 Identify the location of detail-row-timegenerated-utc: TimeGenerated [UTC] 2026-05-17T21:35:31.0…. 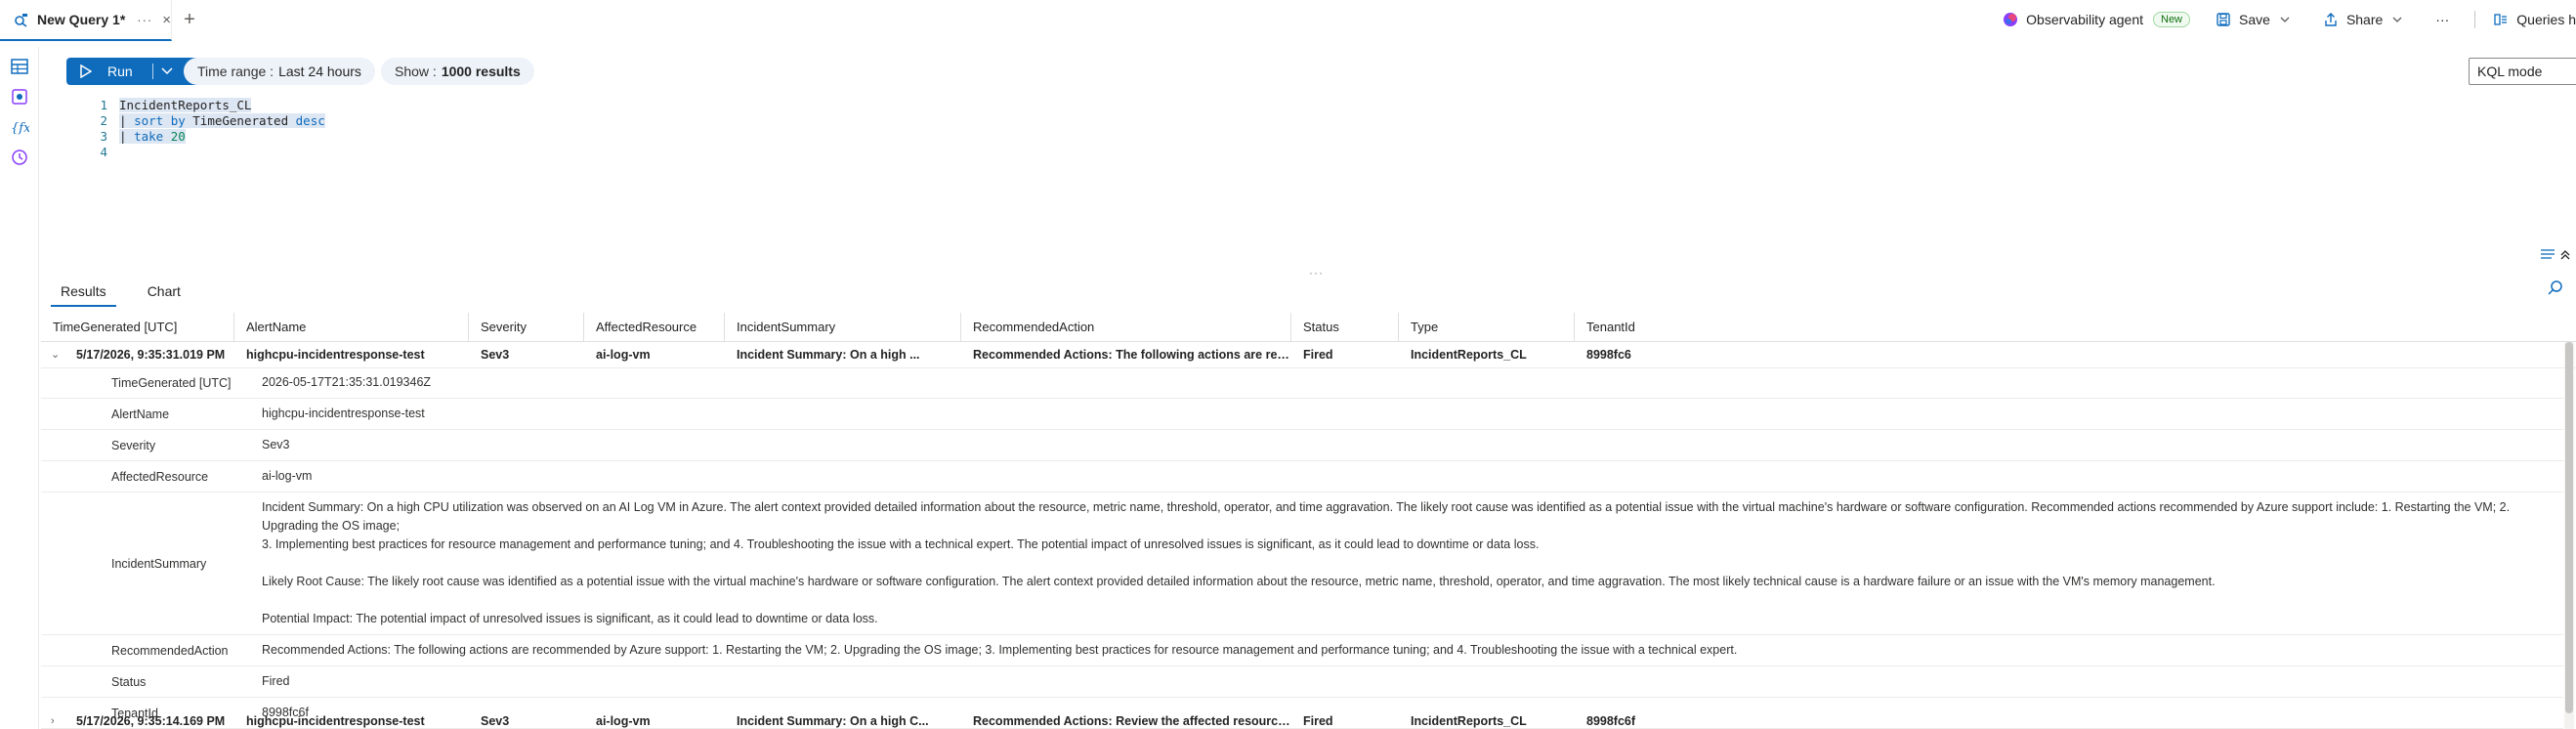
(1302, 383).